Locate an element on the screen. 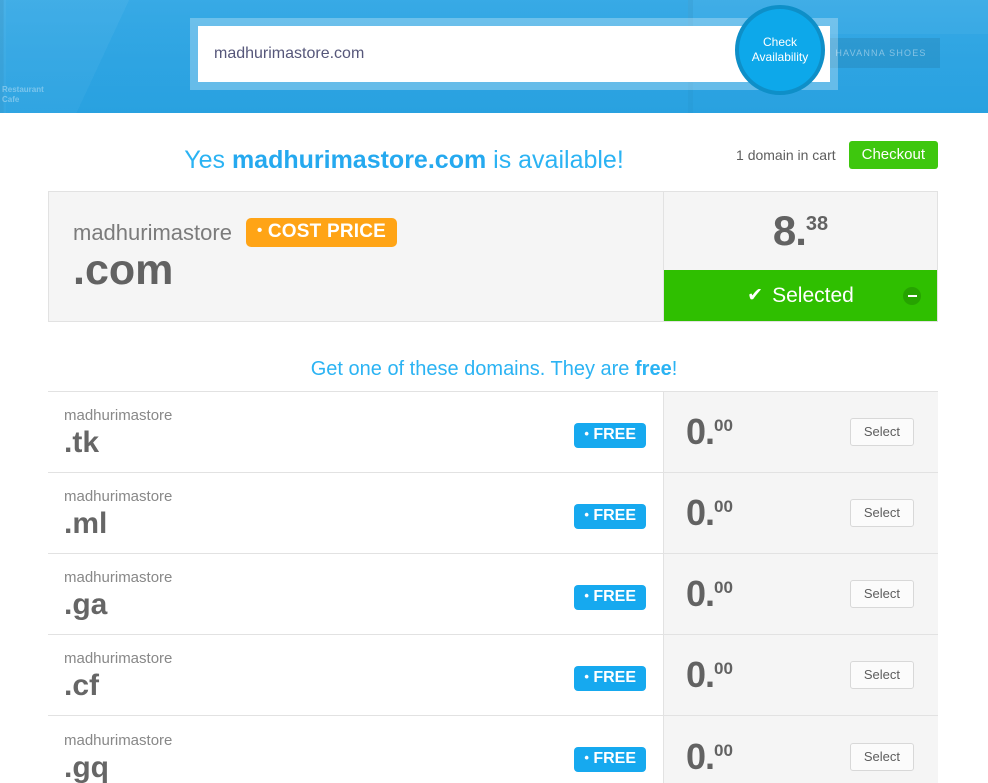  free-domains-heading: Get one of these domains. They are free! is located at coordinates (494, 369).